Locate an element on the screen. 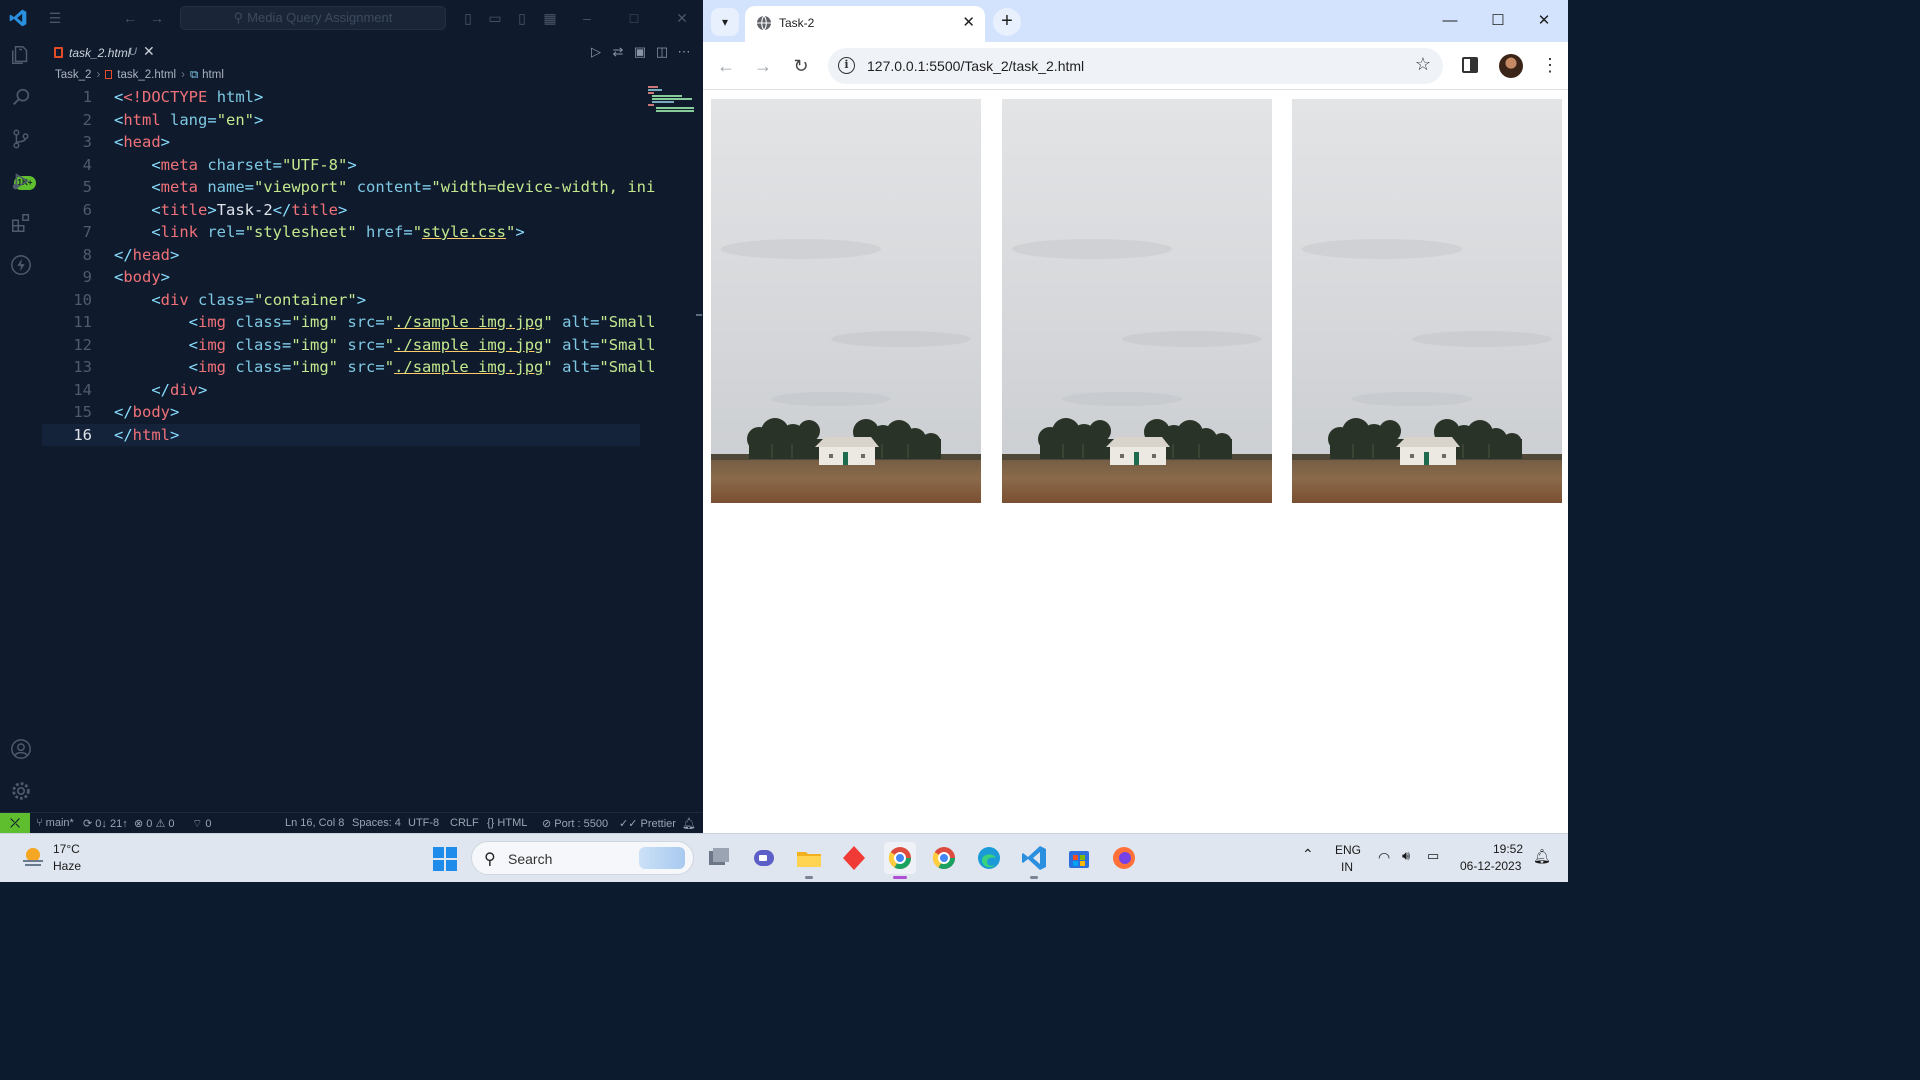 Image resolution: width=1920 pixels, height=1080 pixels. no-entry-icon: ⊘ is located at coordinates (547, 824).